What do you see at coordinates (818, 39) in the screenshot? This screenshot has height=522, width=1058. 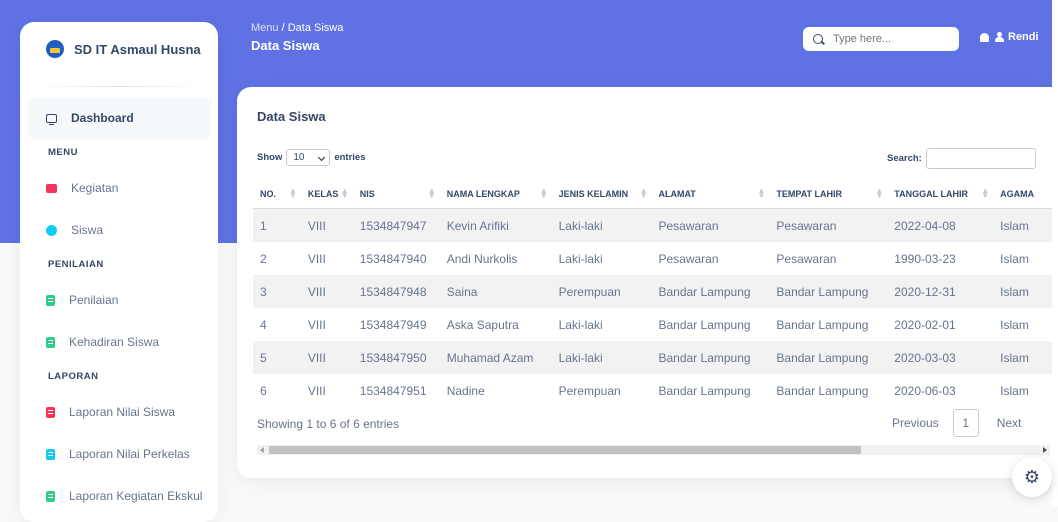 I see `search-icon` at bounding box center [818, 39].